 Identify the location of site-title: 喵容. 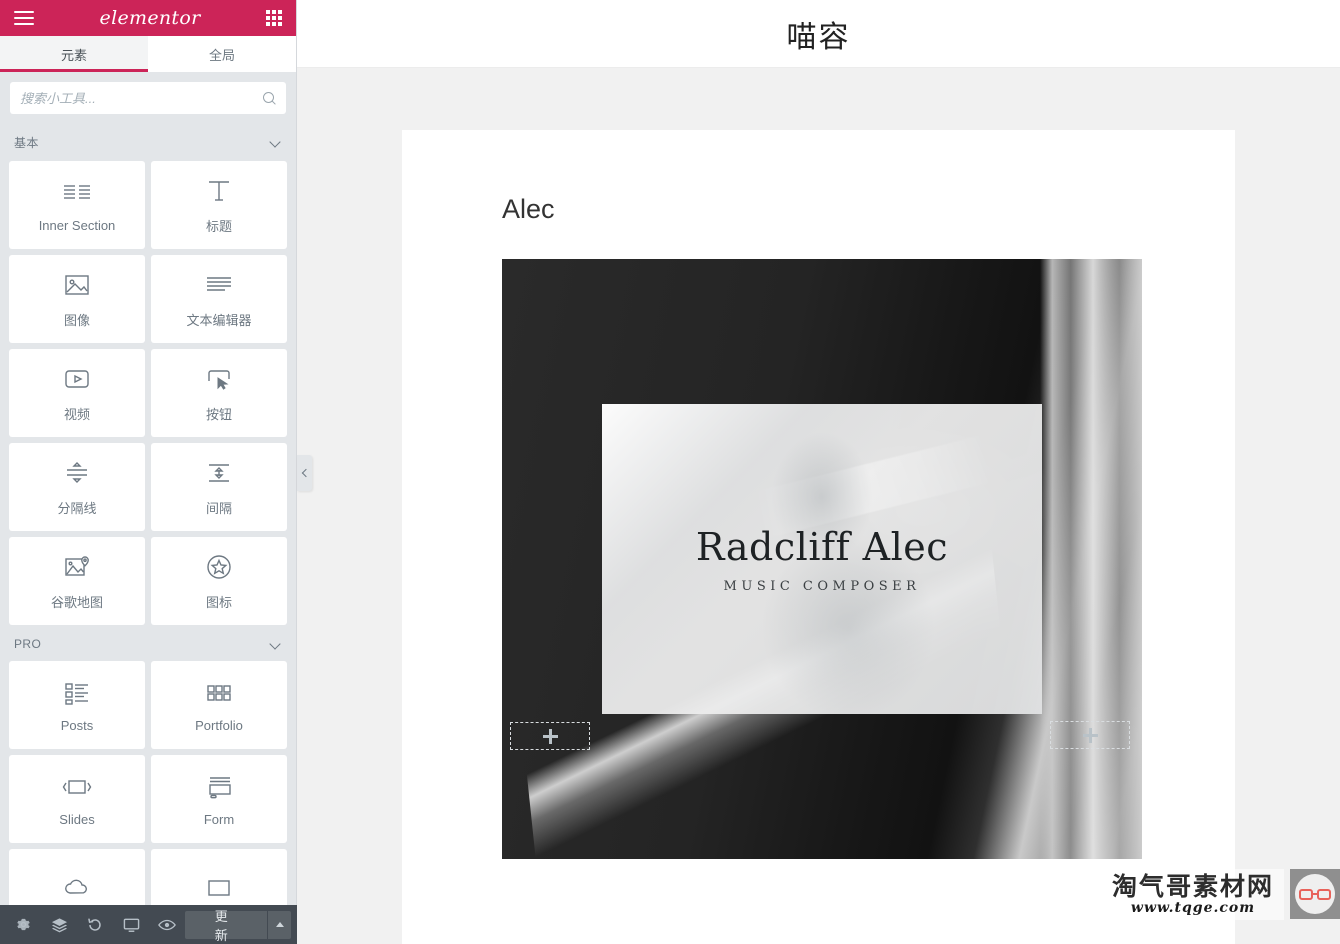
(818, 37).